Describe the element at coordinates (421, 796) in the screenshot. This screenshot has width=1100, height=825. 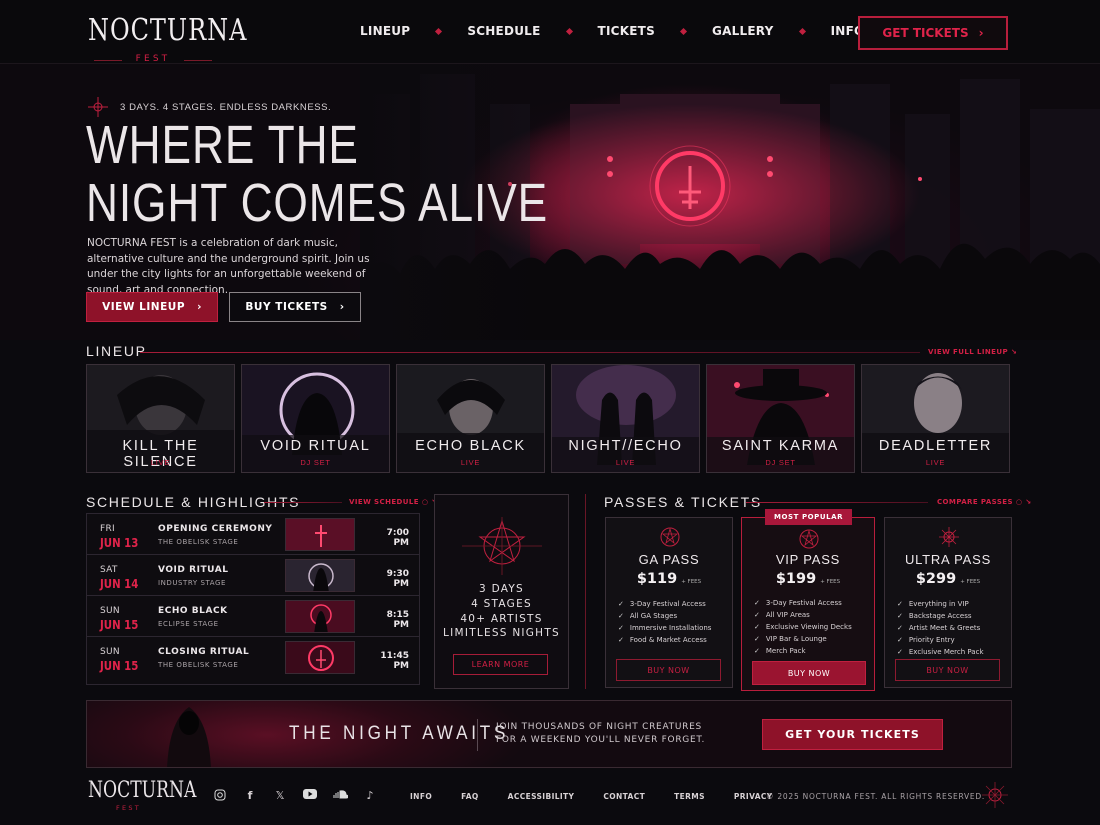
I see `footer-link-info: INFO` at that location.